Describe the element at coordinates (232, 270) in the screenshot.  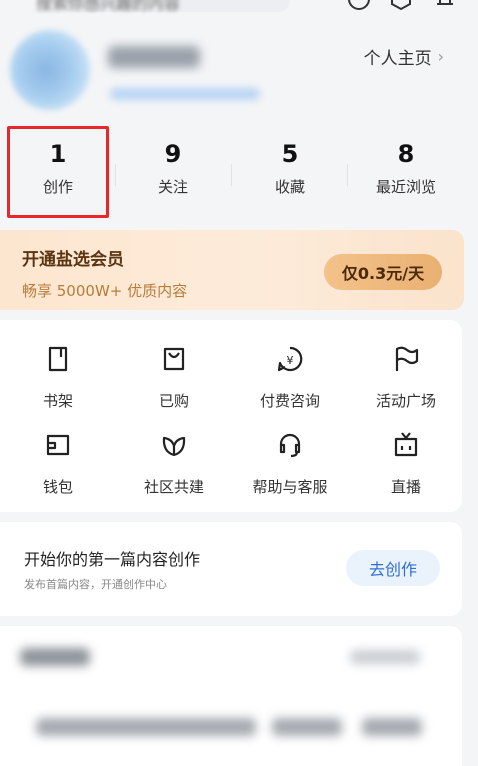
I see `vip-banner: 开通盐选会员 畅享 5000W+ 优质内容 仅0.3元/天` at that location.